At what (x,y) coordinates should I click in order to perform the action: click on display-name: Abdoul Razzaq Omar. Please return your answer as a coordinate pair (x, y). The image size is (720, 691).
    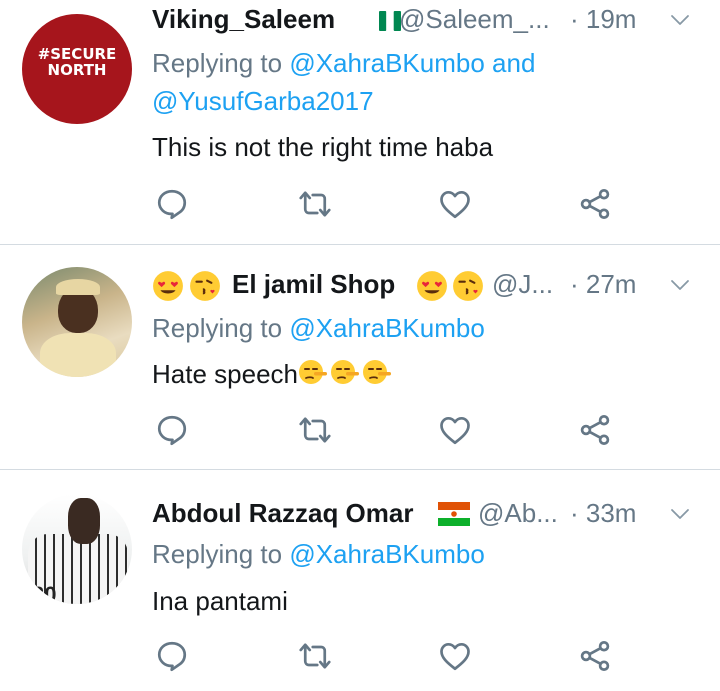
    Looking at the image, I should click on (282, 513).